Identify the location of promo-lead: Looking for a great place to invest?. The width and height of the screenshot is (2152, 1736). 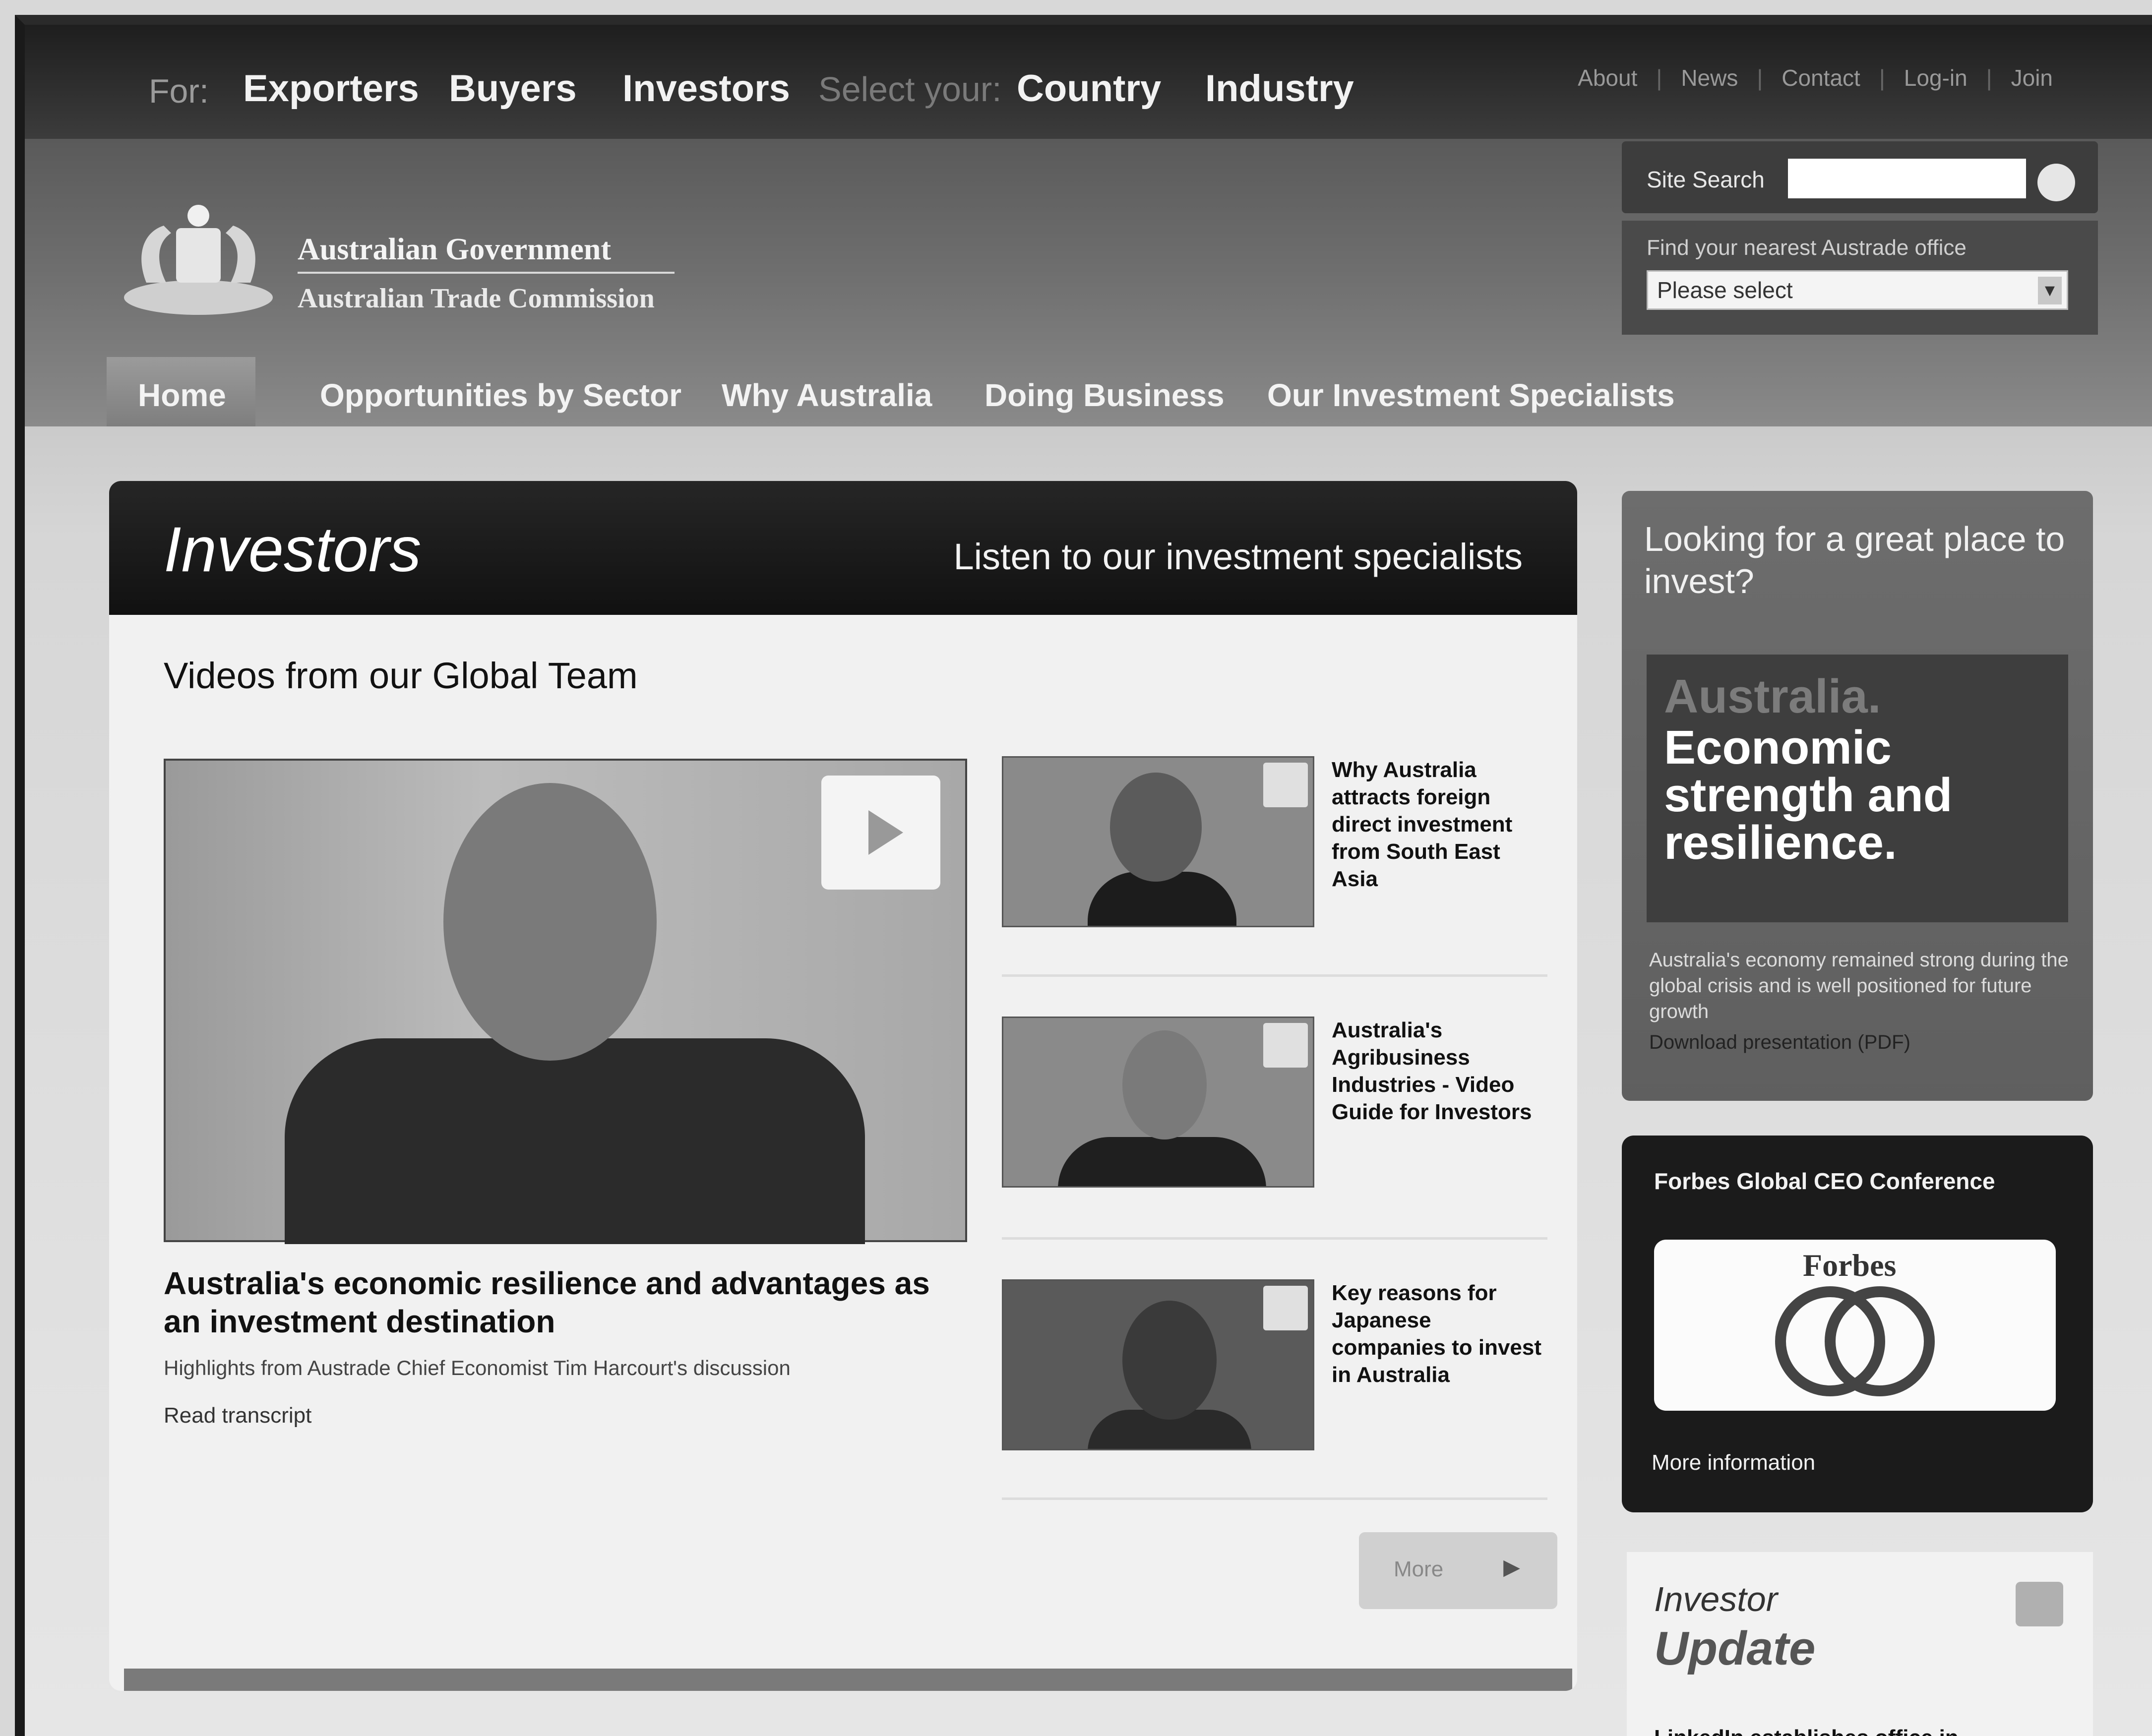
(1854, 560).